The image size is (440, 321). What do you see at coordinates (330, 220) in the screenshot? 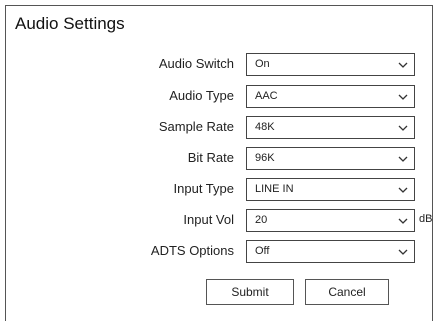
I see `input-vol-select: 20` at bounding box center [330, 220].